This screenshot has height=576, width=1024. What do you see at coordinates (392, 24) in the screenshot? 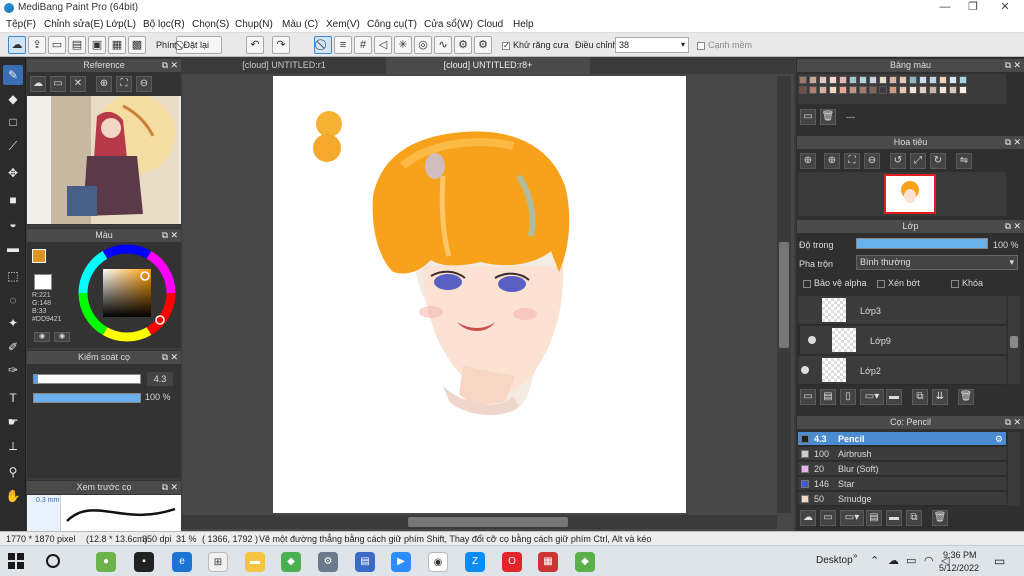
I see `menu-tools: Công cụ(T)` at bounding box center [392, 24].